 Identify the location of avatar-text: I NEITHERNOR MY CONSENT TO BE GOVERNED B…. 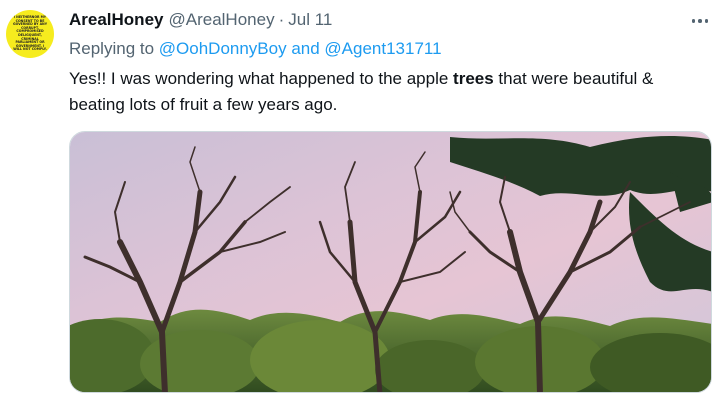
(30, 33).